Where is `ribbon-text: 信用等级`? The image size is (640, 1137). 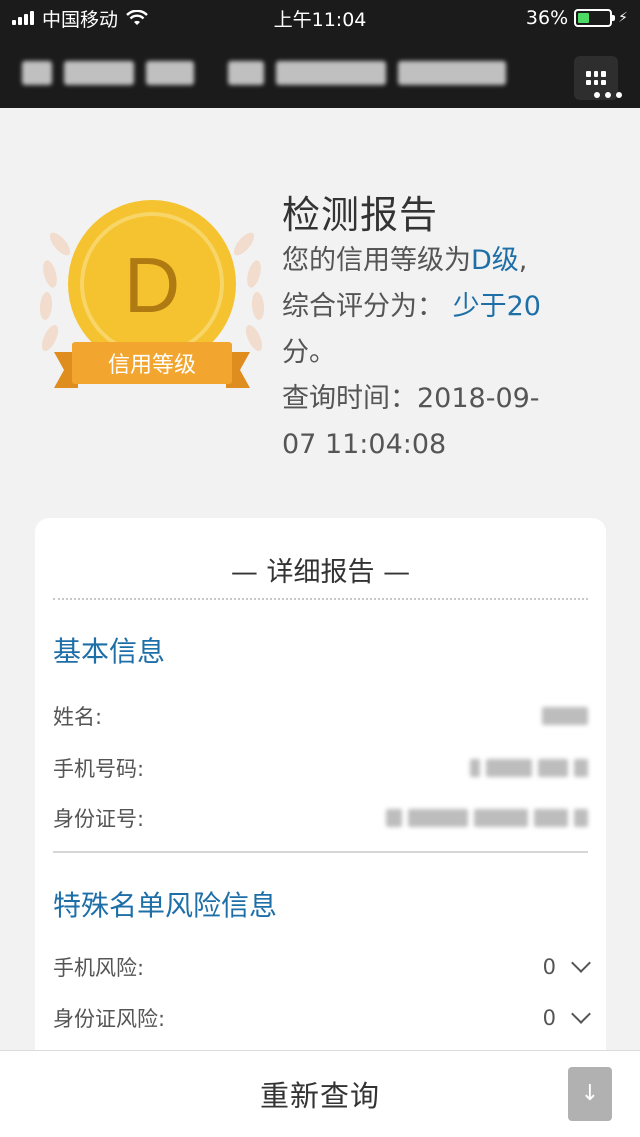
ribbon-text: 信用等级 is located at coordinates (152, 365).